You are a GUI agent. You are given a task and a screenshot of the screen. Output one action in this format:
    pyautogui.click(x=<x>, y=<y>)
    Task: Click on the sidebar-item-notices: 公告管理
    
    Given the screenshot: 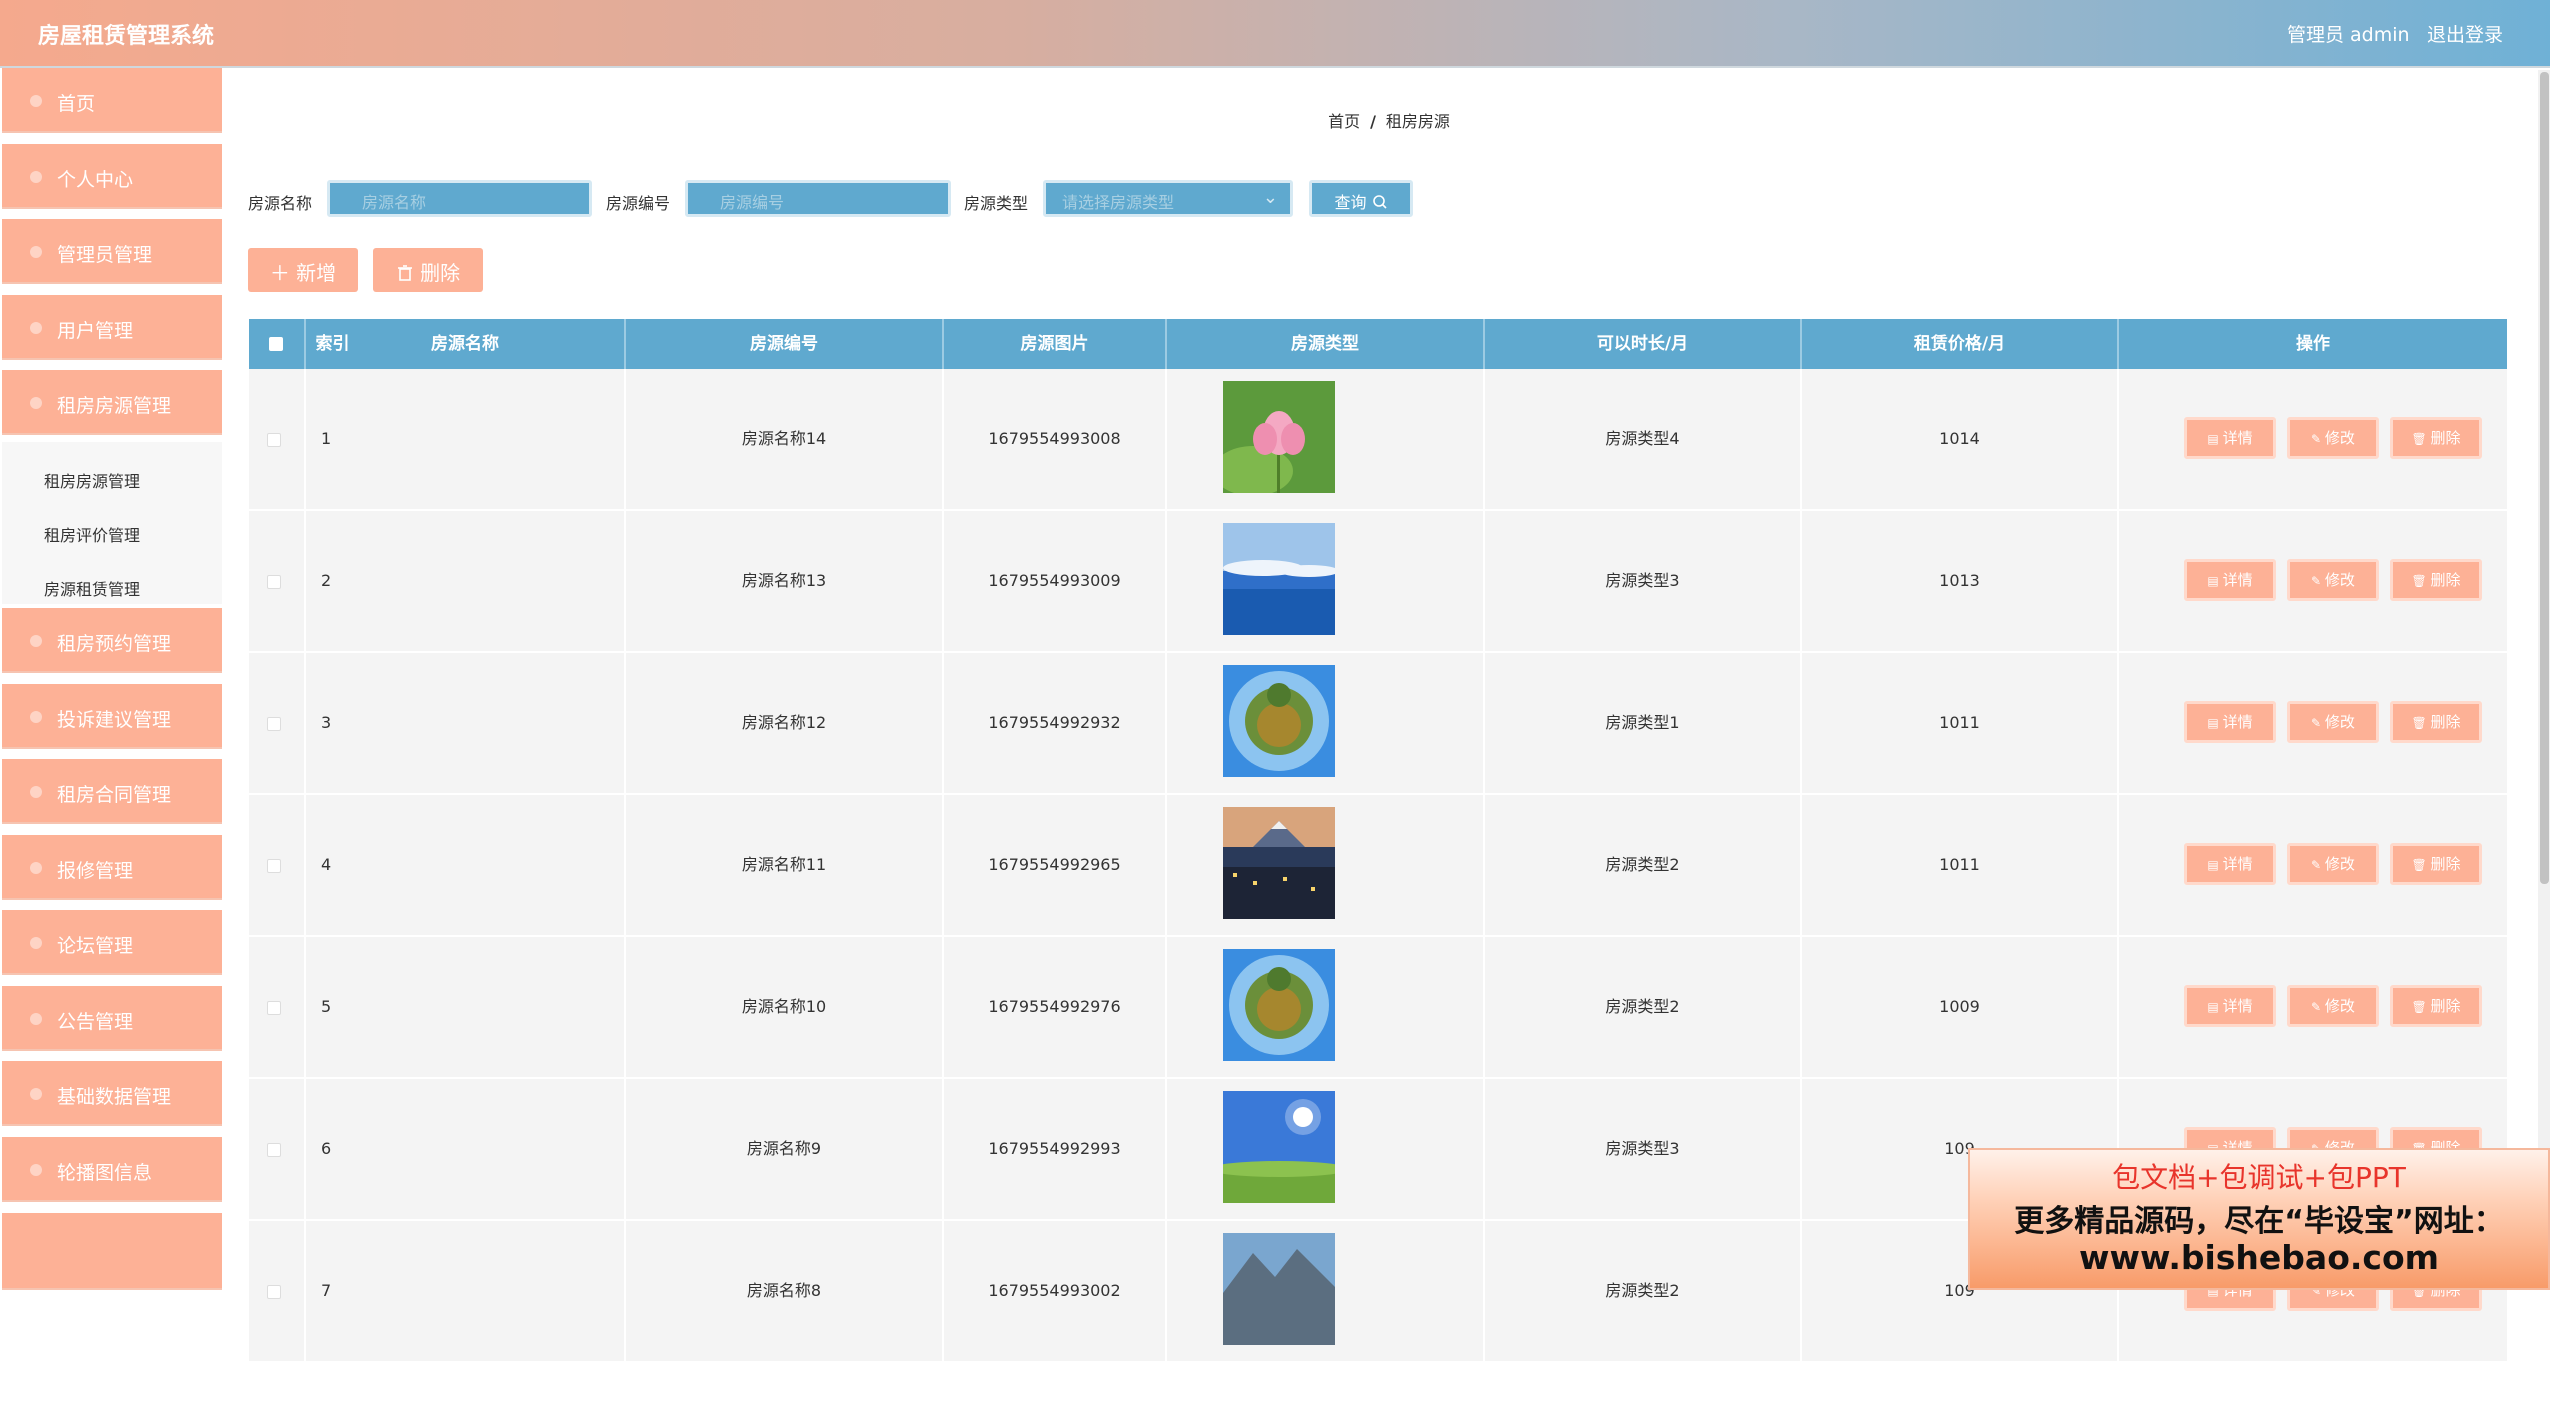 What is the action you would take?
    pyautogui.click(x=112, y=1020)
    